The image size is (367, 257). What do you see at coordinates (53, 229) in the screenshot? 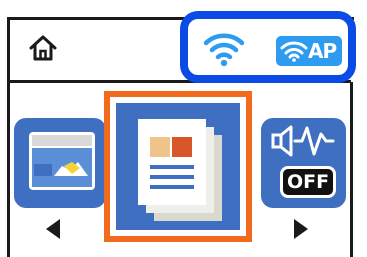
I see `arrow-left-icon` at bounding box center [53, 229].